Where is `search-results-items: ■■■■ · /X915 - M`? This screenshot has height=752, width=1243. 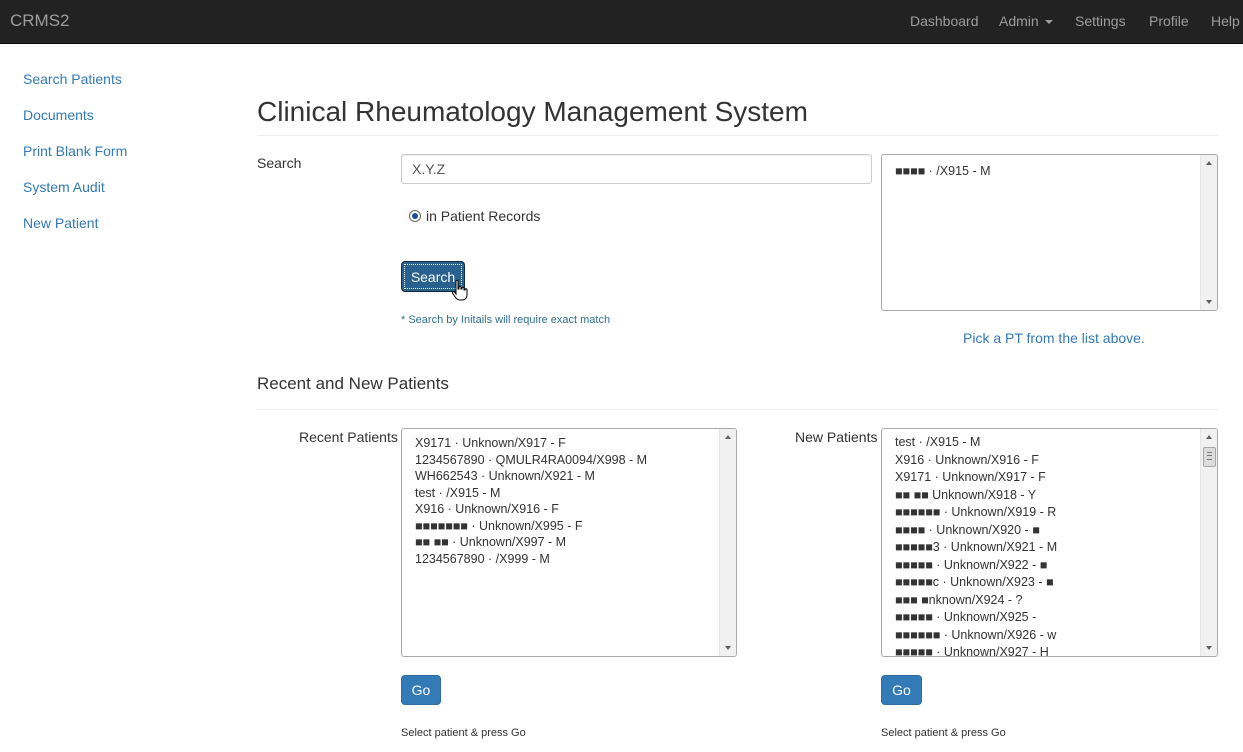 search-results-items: ■■■■ · /X915 - M is located at coordinates (1046, 171).